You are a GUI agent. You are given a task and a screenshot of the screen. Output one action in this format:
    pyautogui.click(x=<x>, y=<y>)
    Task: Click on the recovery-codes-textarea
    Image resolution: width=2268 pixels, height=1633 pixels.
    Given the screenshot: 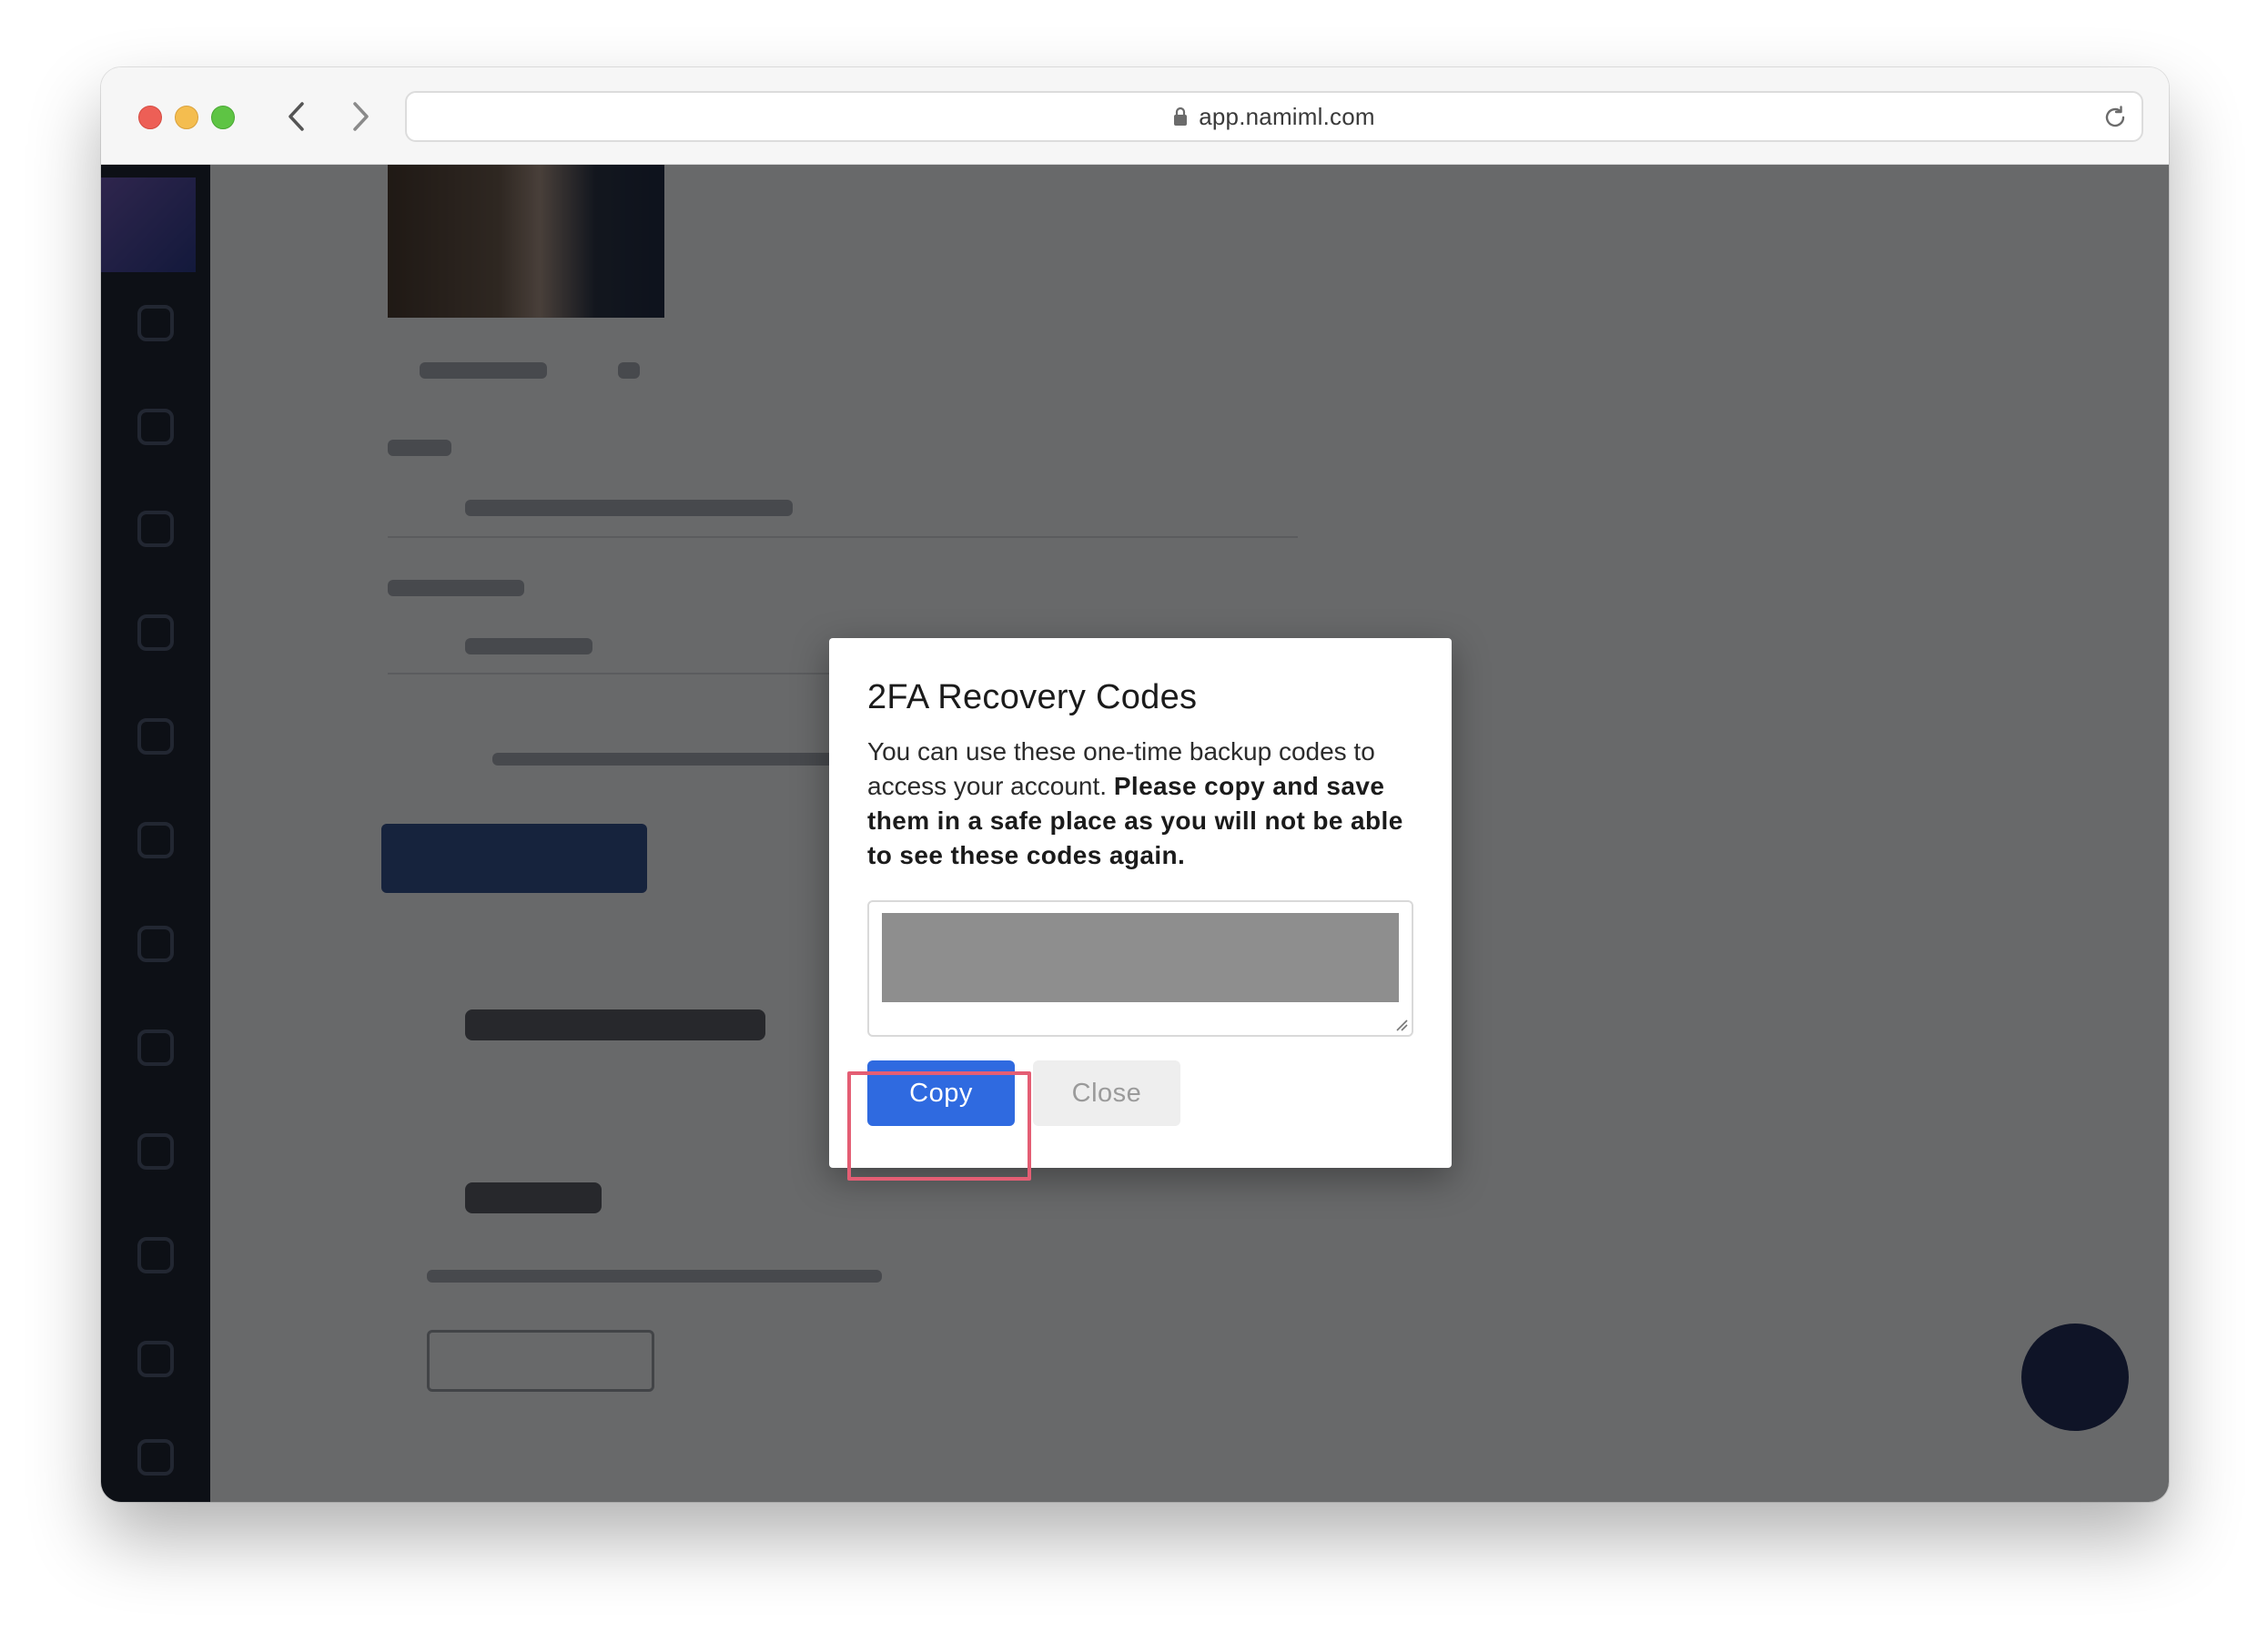 What is the action you would take?
    pyautogui.click(x=1140, y=969)
    